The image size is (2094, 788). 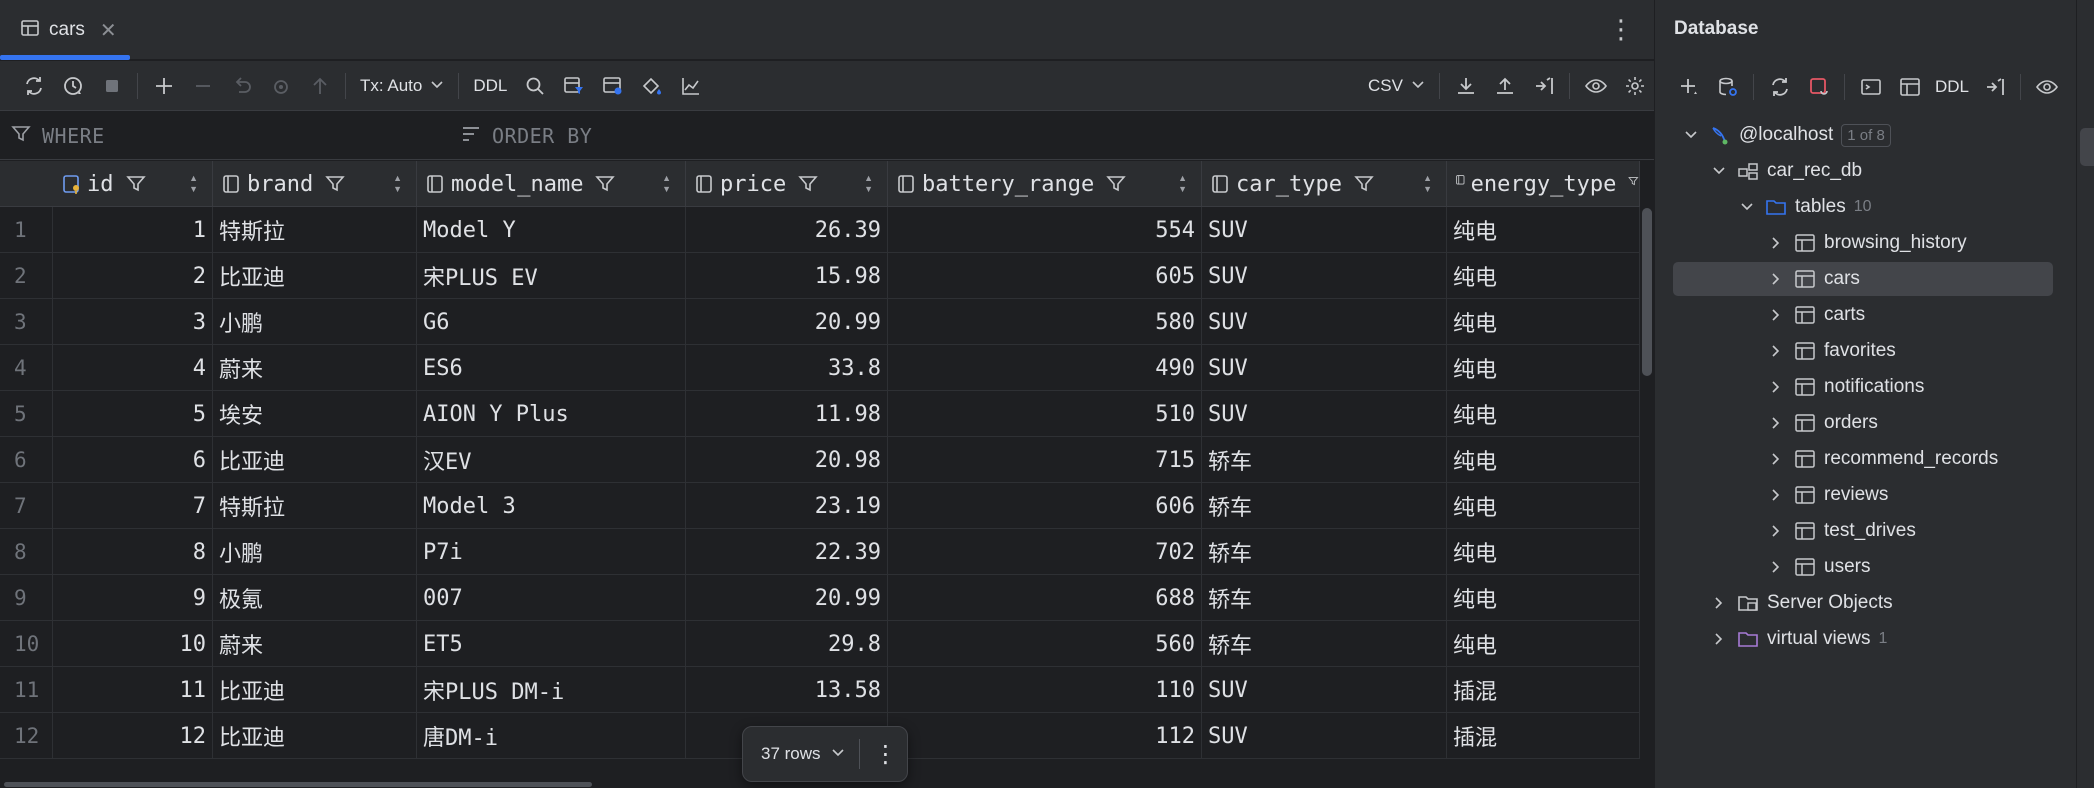 I want to click on table-row: 3 3 小鹏 G6 20.99 580 SUV 纯电, so click(x=820, y=322).